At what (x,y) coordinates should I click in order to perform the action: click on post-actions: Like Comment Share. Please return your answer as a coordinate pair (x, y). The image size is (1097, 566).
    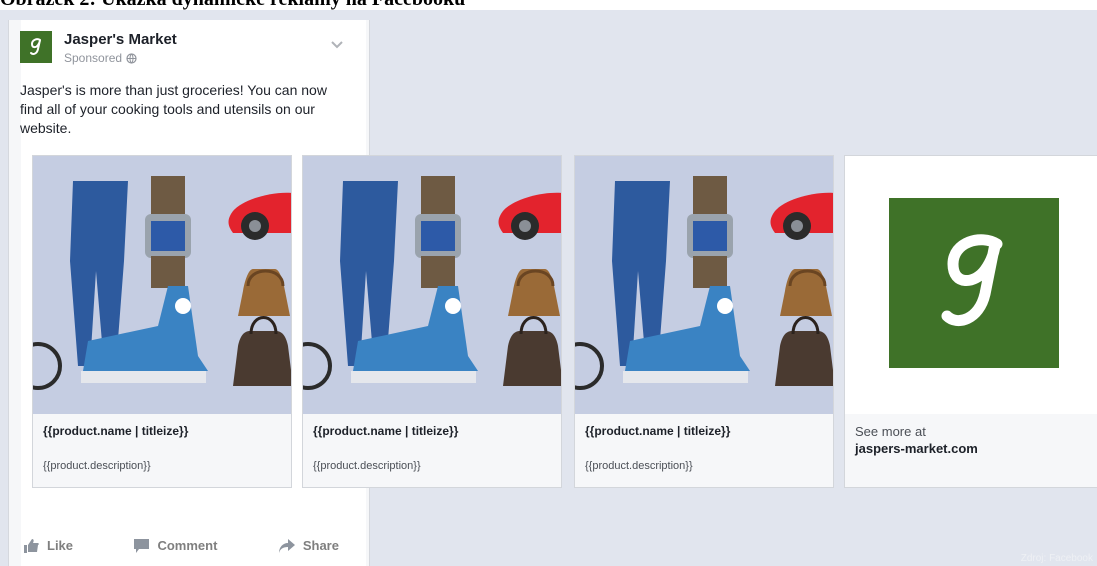
    Looking at the image, I should click on (181, 545).